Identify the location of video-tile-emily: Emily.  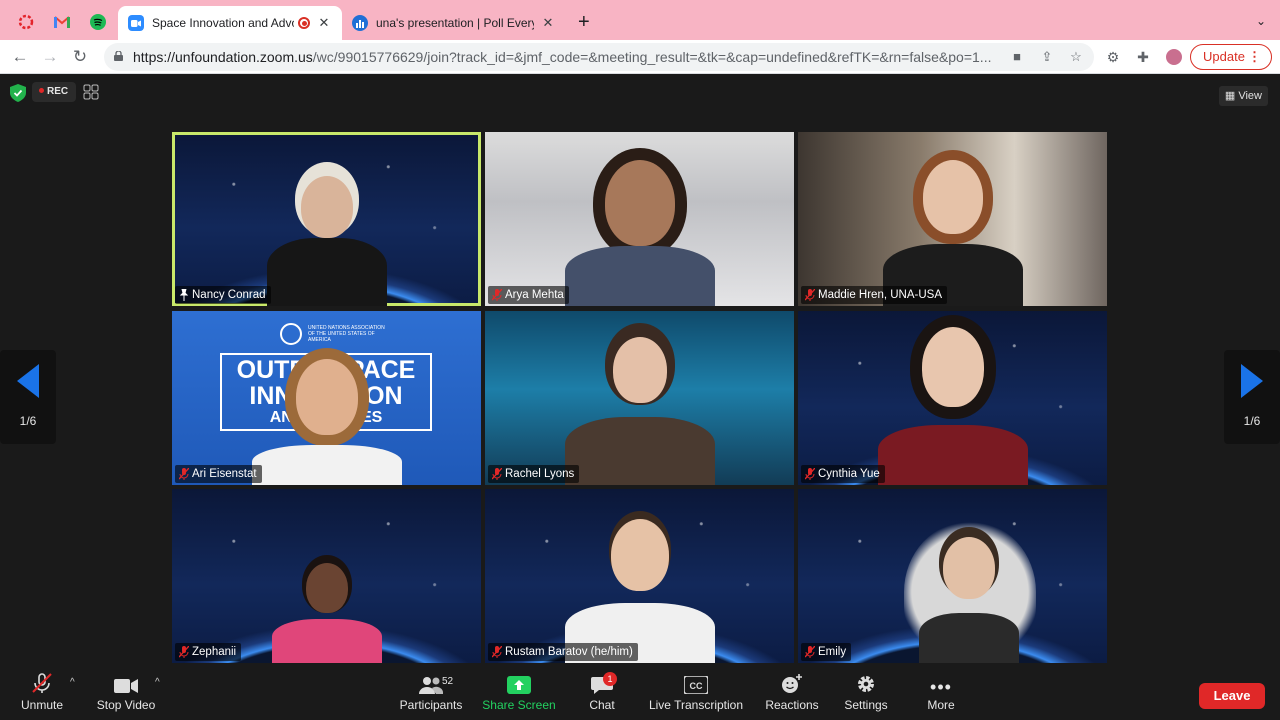
(952, 576).